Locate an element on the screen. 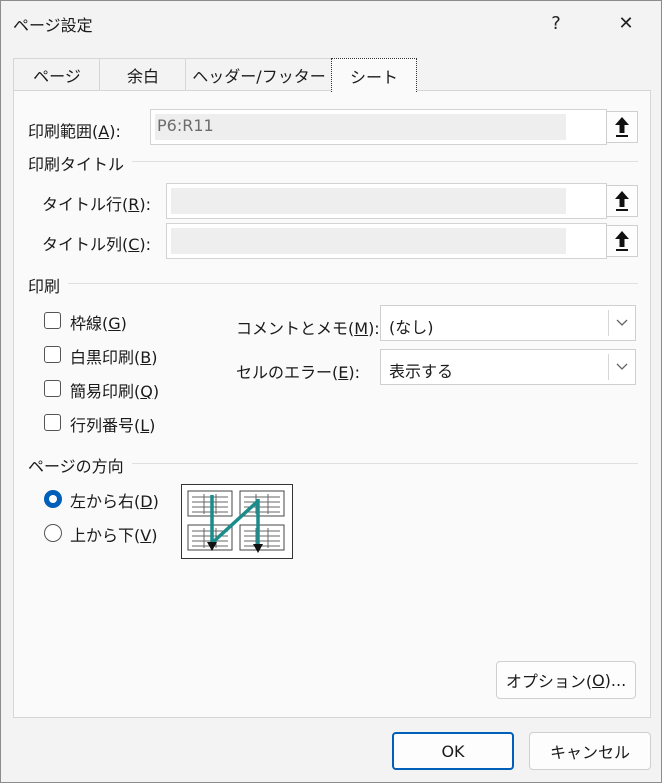  black-and-white-label: 白黒印刷(B) is located at coordinates (114, 357).